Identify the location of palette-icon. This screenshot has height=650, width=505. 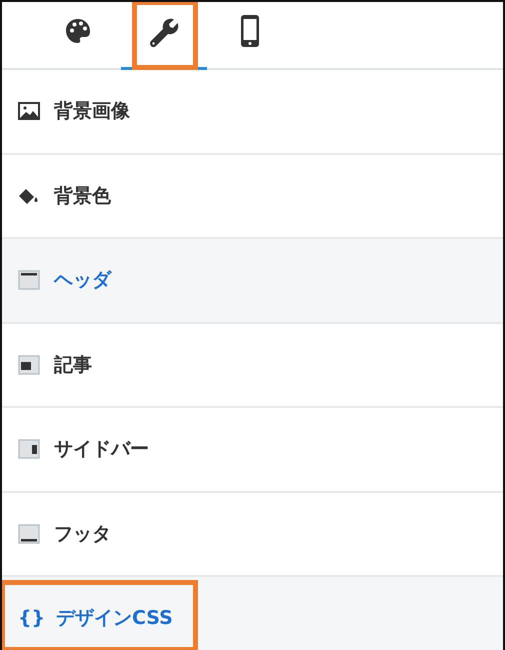
(78, 30).